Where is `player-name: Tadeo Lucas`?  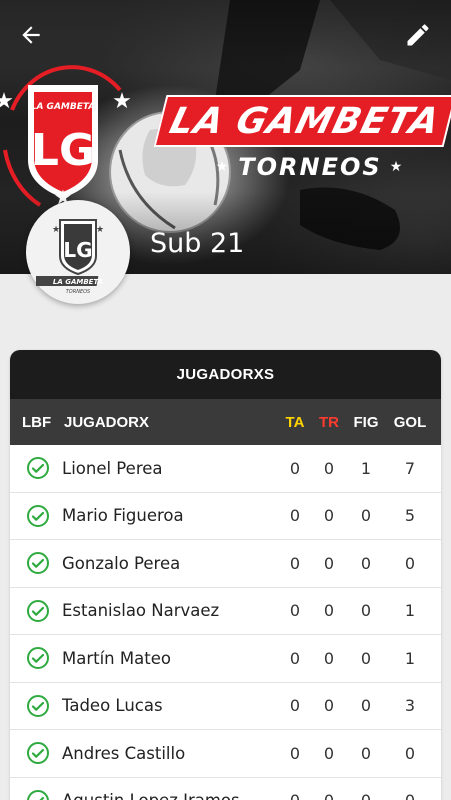
player-name: Tadeo Lucas is located at coordinates (112, 706).